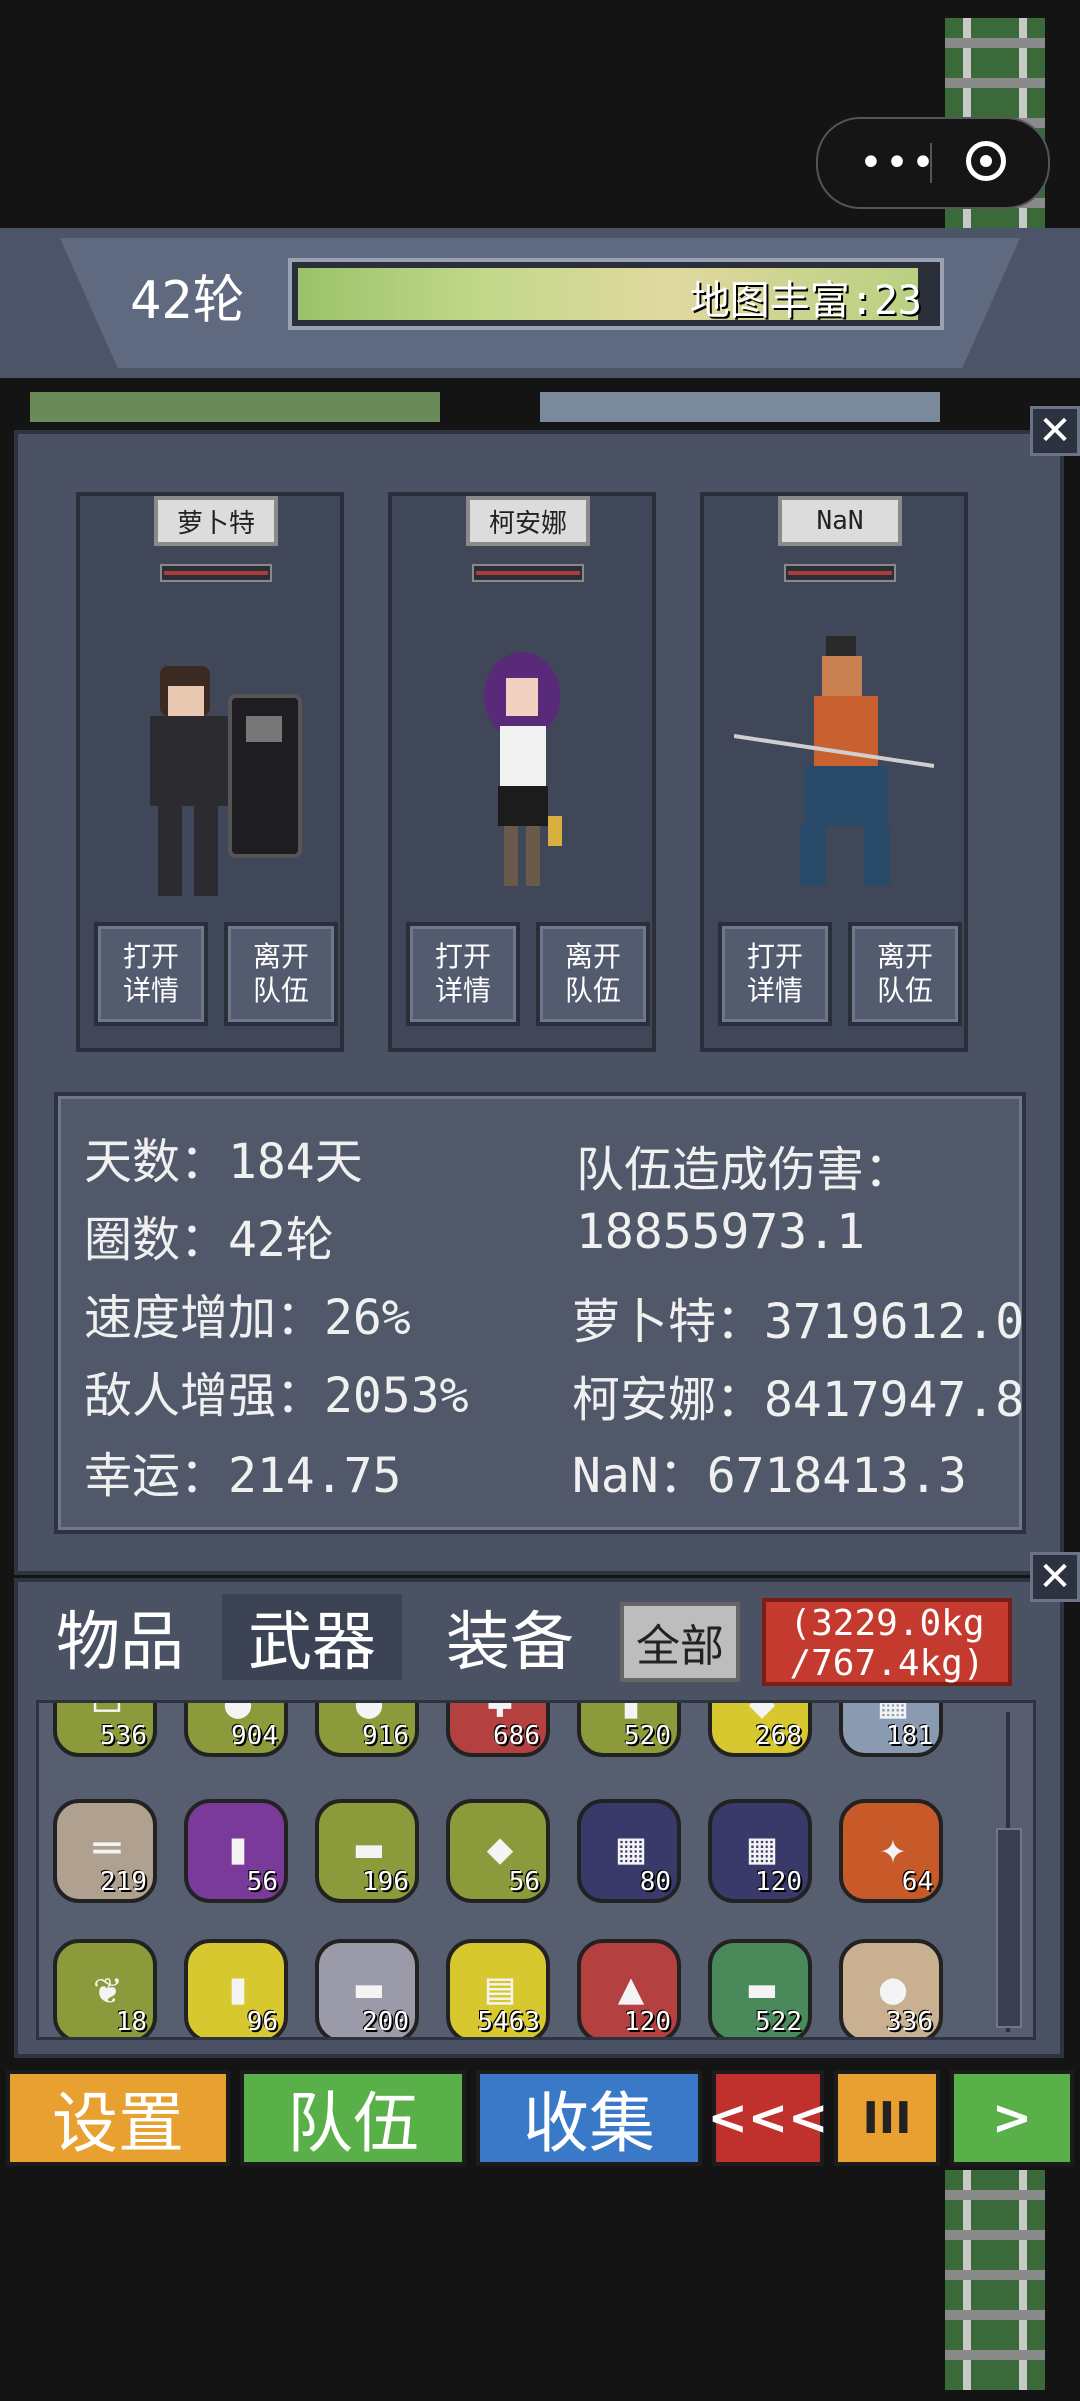  What do you see at coordinates (385, 1882) in the screenshot?
I see `item-count: 196` at bounding box center [385, 1882].